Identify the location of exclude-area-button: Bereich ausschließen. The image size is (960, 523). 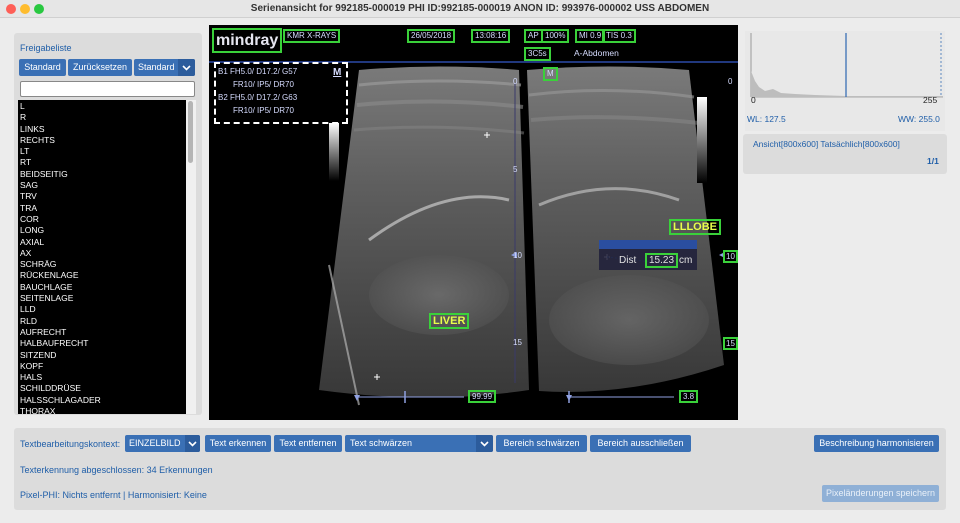
(640, 443).